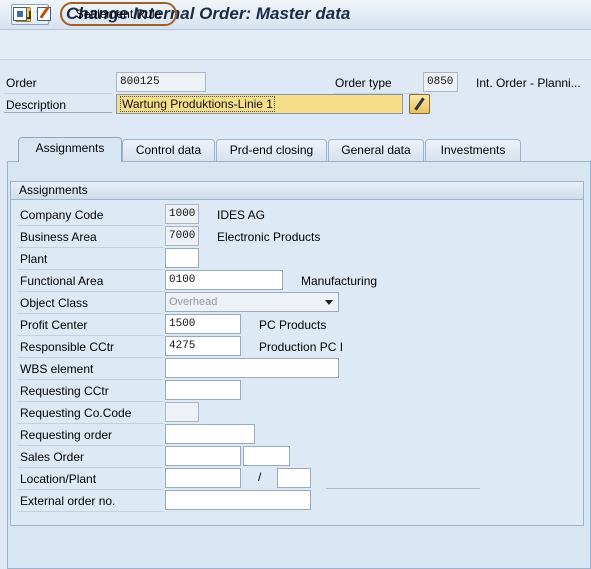 Image resolution: width=591 pixels, height=569 pixels. What do you see at coordinates (67, 347) in the screenshot?
I see `responsible-cctr-label: Responsible CCtr` at bounding box center [67, 347].